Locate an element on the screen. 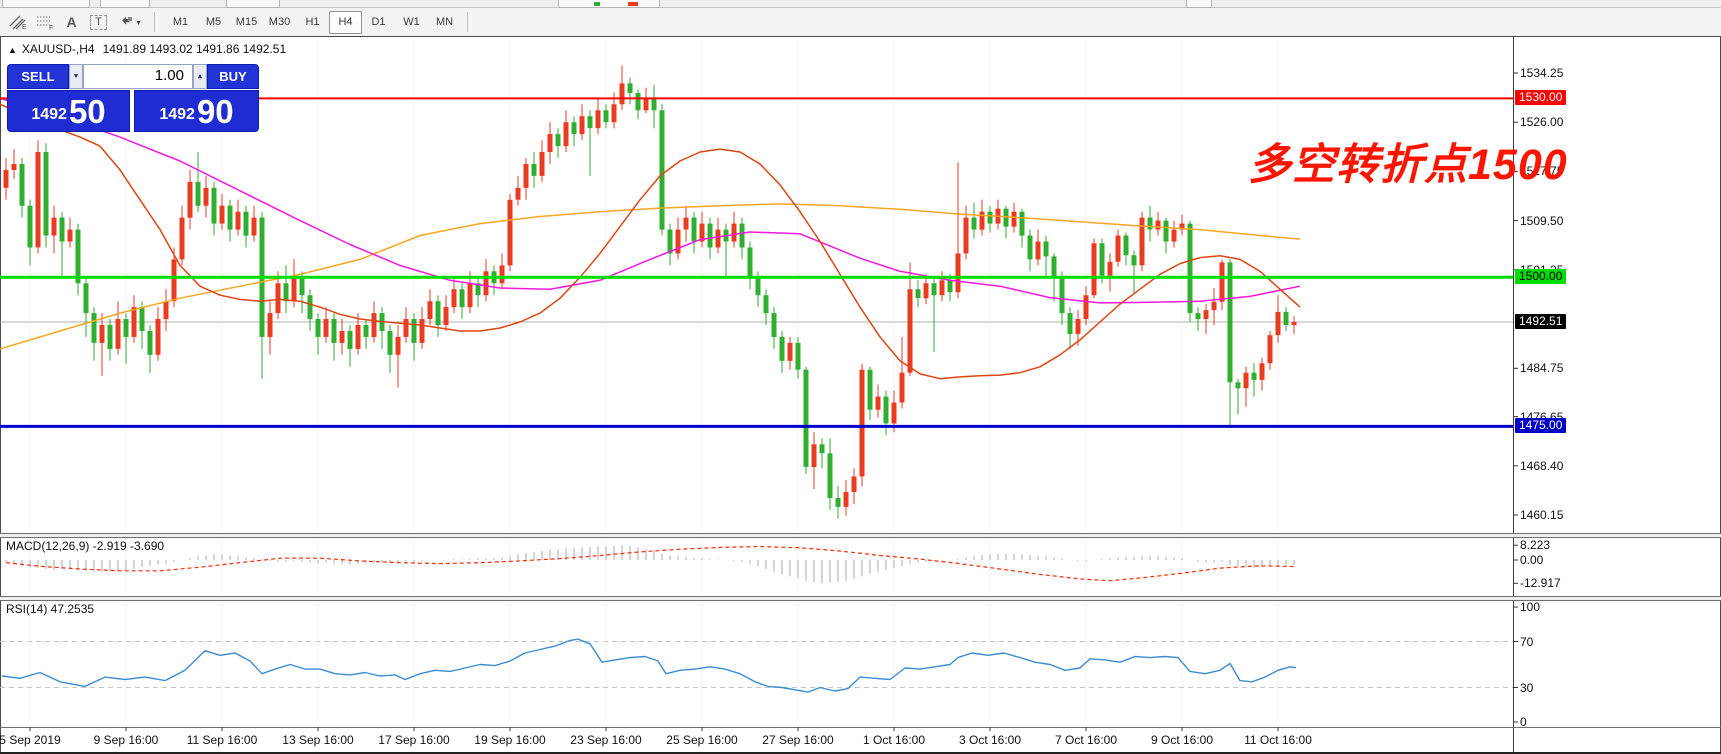 The image size is (1721, 754). price-tick-label: 1468.40 is located at coordinates (1542, 466).